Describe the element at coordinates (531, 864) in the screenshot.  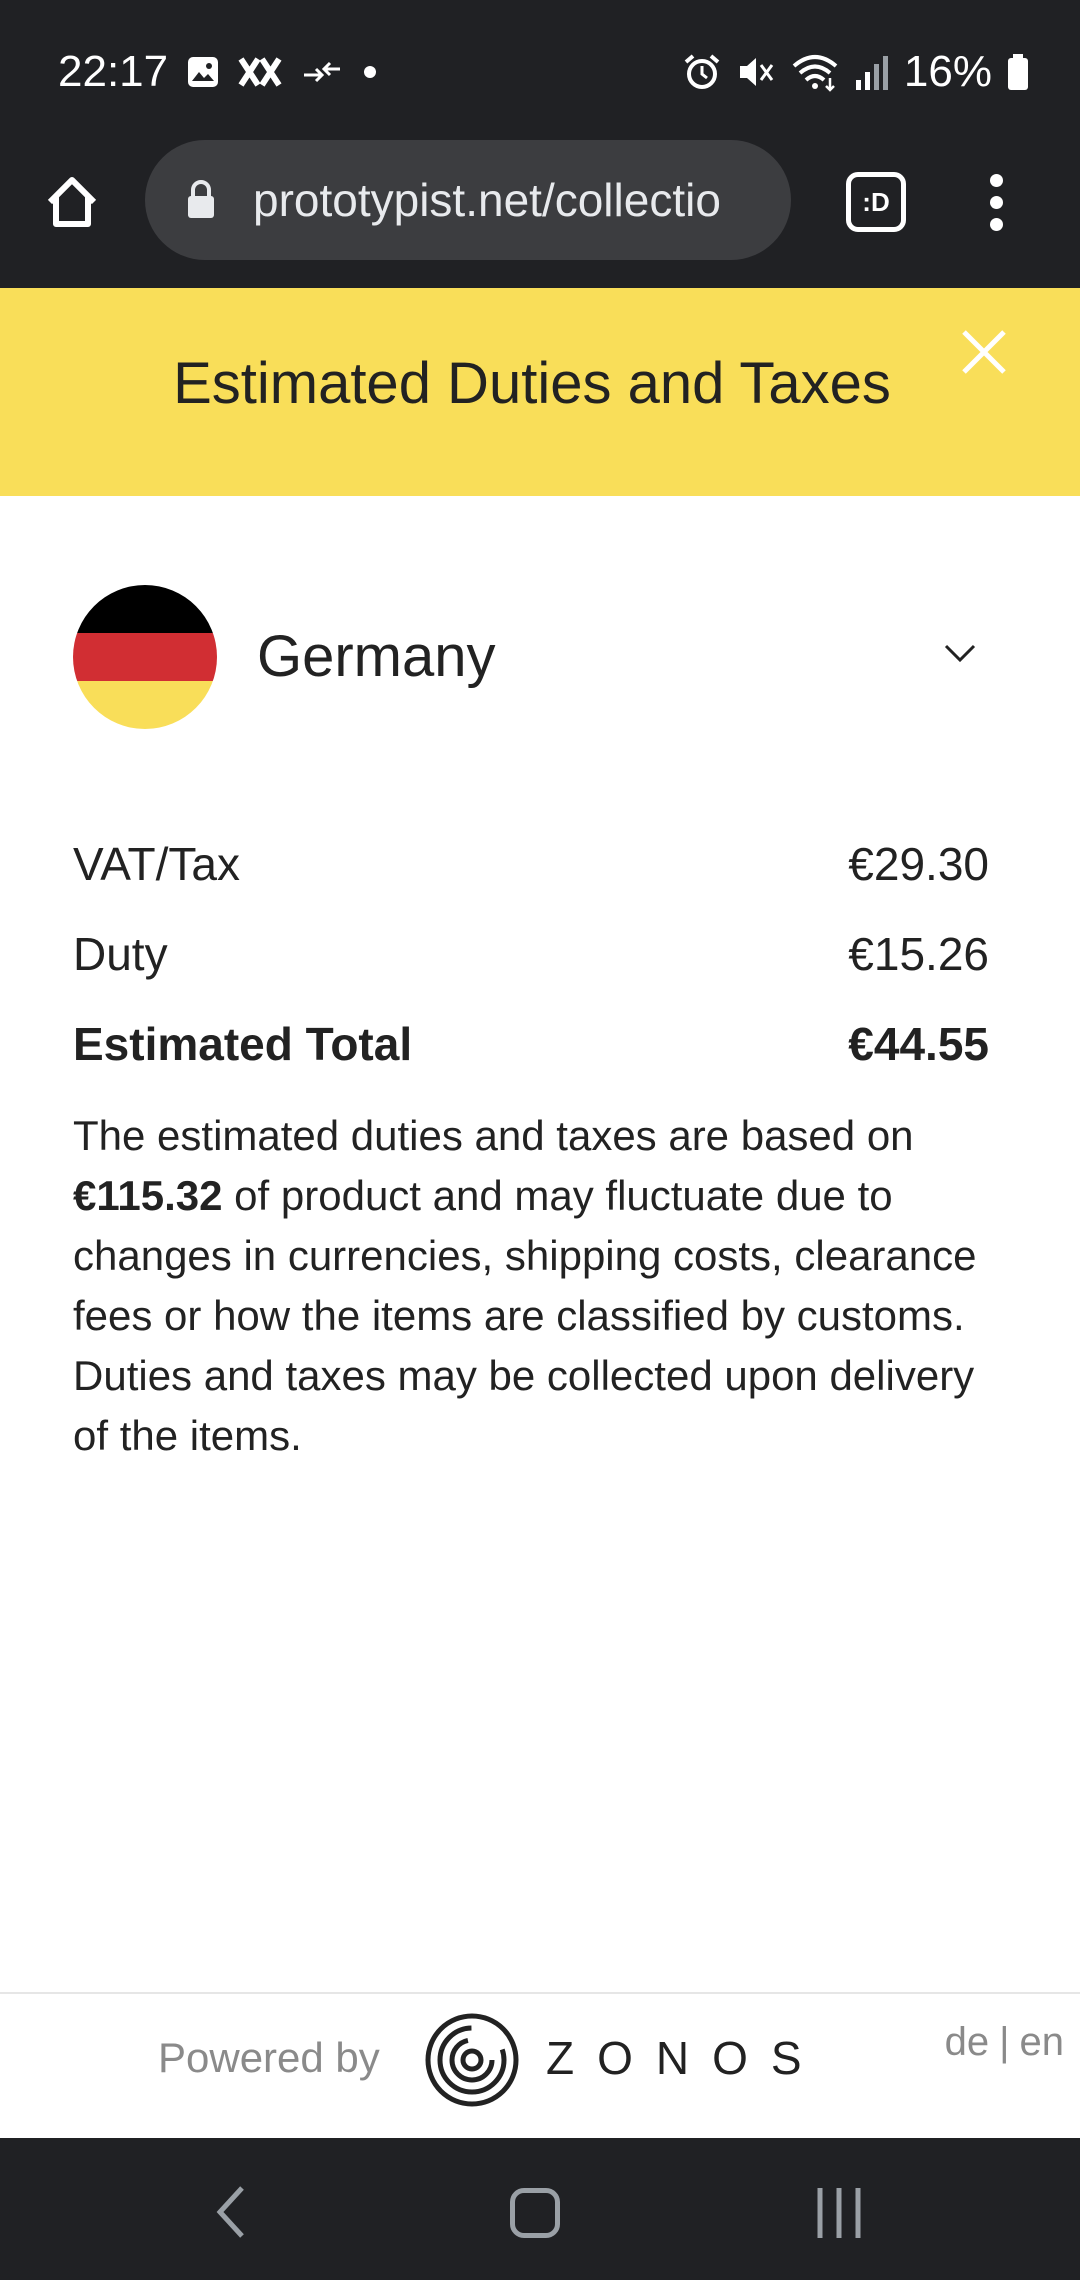
I see `vat-row: VAT/Tax €29.30` at that location.